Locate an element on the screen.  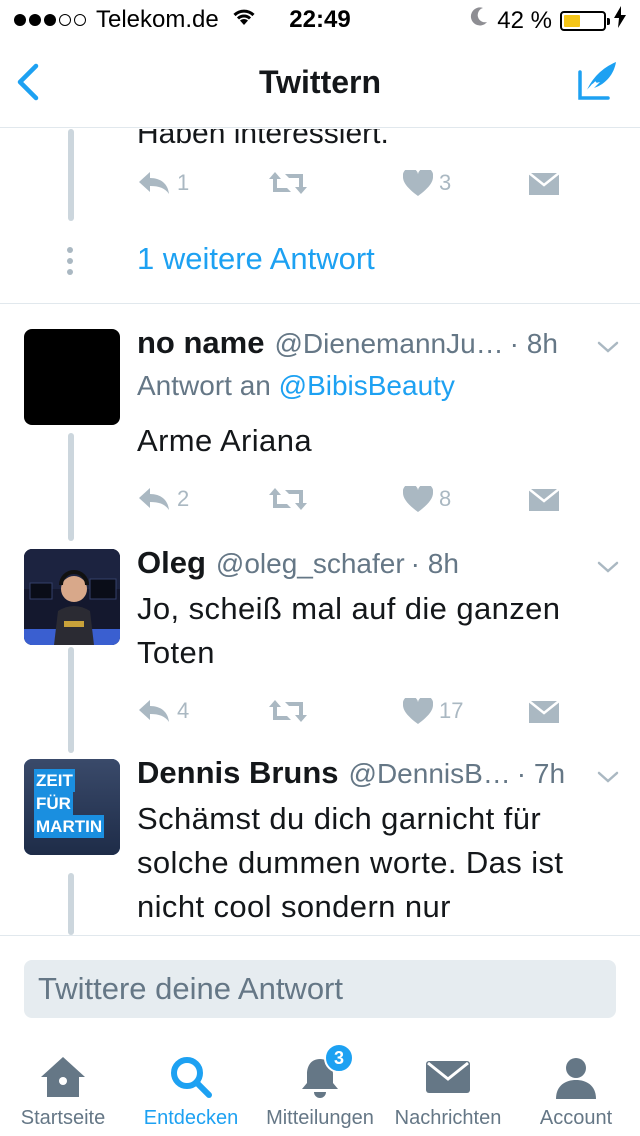
tab-label: Entdecken is located at coordinates (191, 1118).